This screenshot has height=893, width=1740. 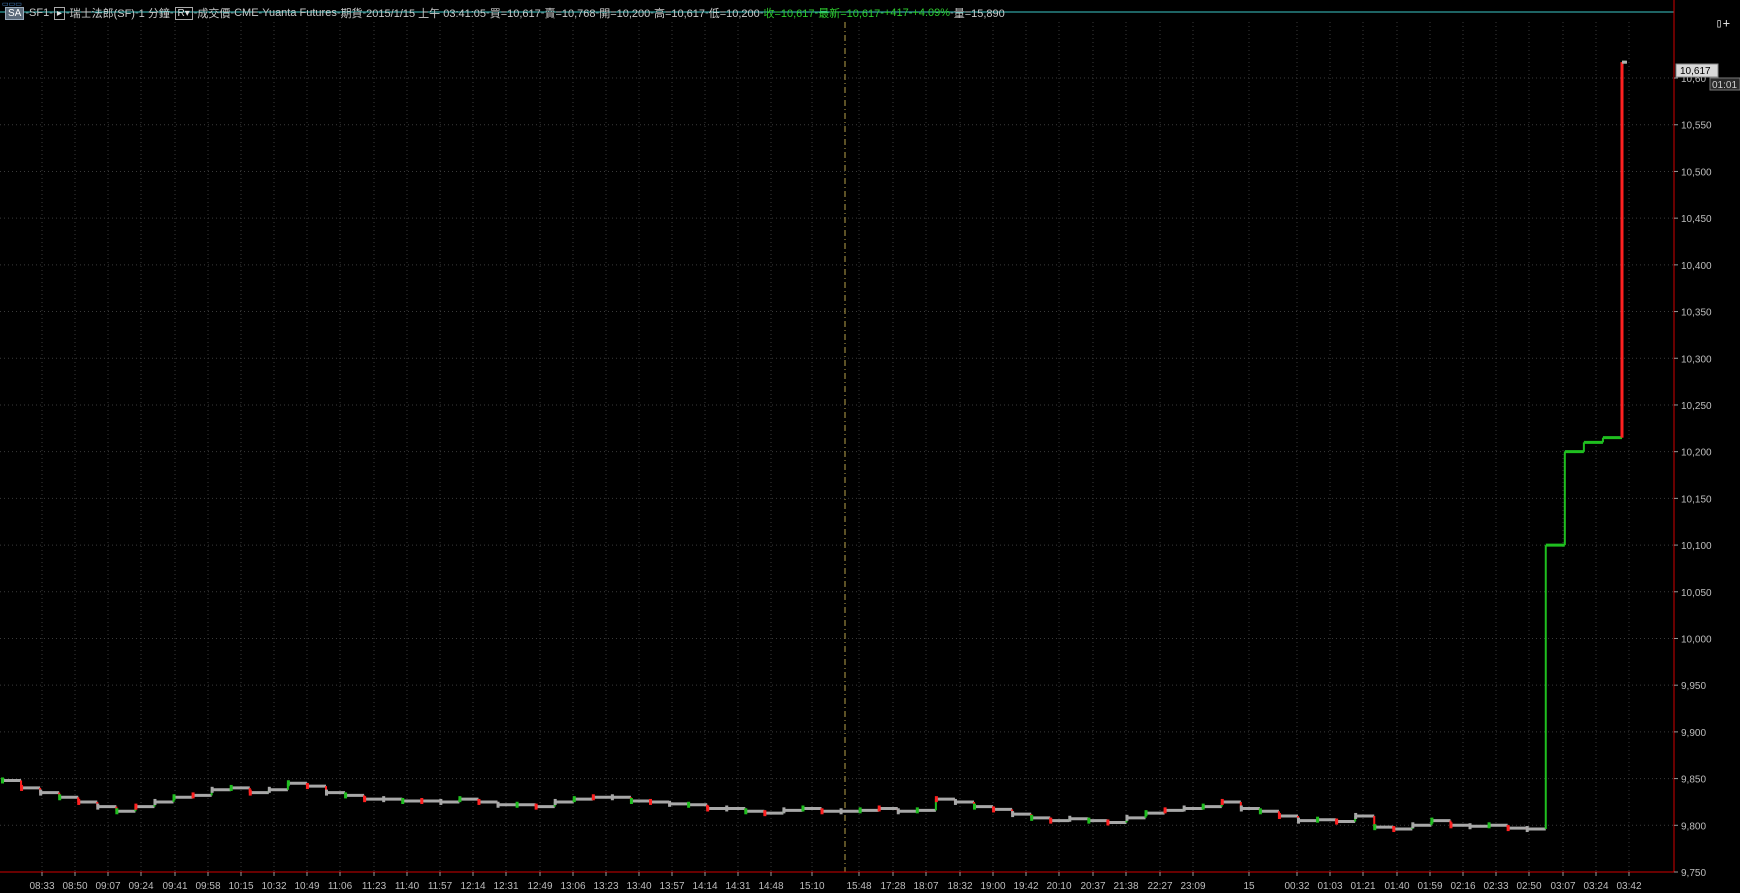 What do you see at coordinates (789, 14) in the screenshot?
I see `close-price: 收=10,617` at bounding box center [789, 14].